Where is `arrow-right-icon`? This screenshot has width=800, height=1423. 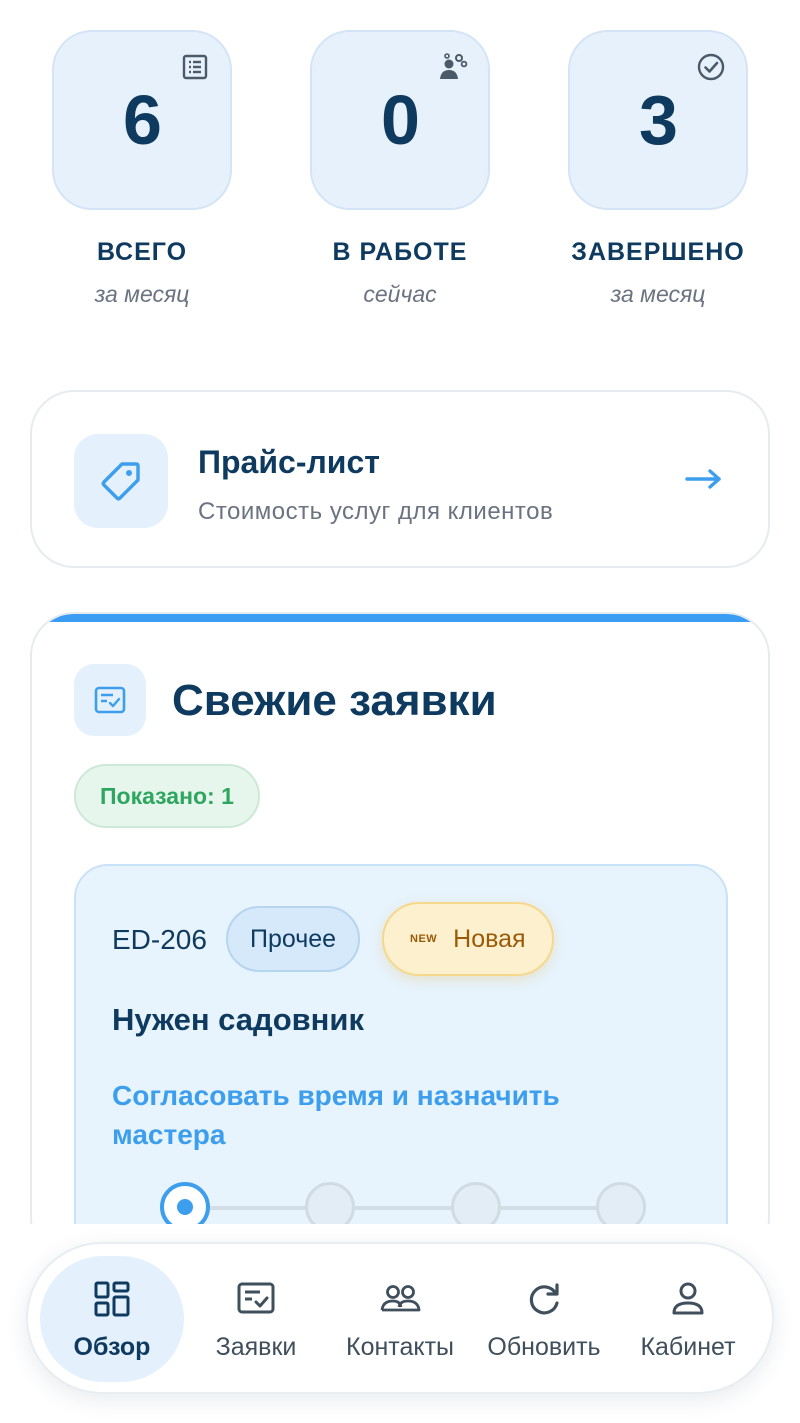
arrow-right-icon is located at coordinates (703, 479).